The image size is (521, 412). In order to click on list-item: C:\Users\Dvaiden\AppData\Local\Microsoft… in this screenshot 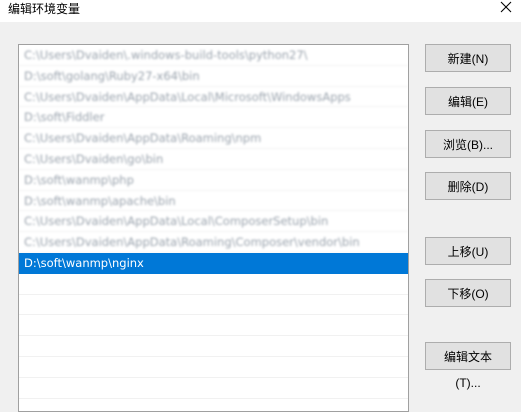, I will do `click(213, 97)`.